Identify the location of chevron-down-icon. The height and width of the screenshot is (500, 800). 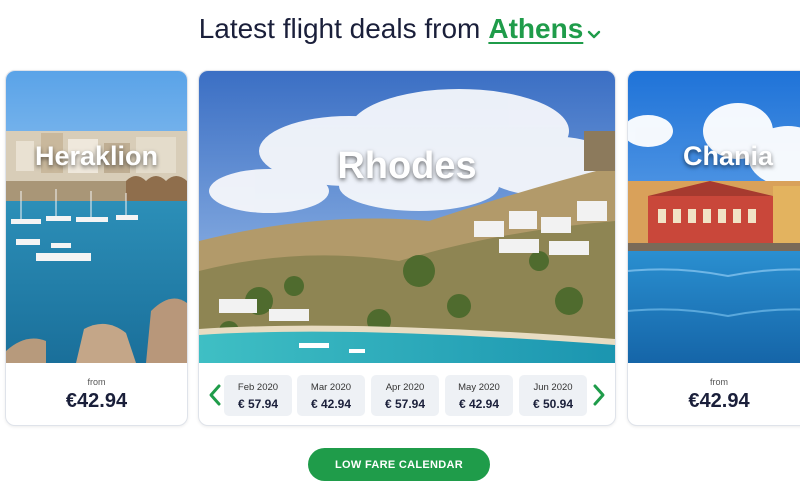
(594, 31).